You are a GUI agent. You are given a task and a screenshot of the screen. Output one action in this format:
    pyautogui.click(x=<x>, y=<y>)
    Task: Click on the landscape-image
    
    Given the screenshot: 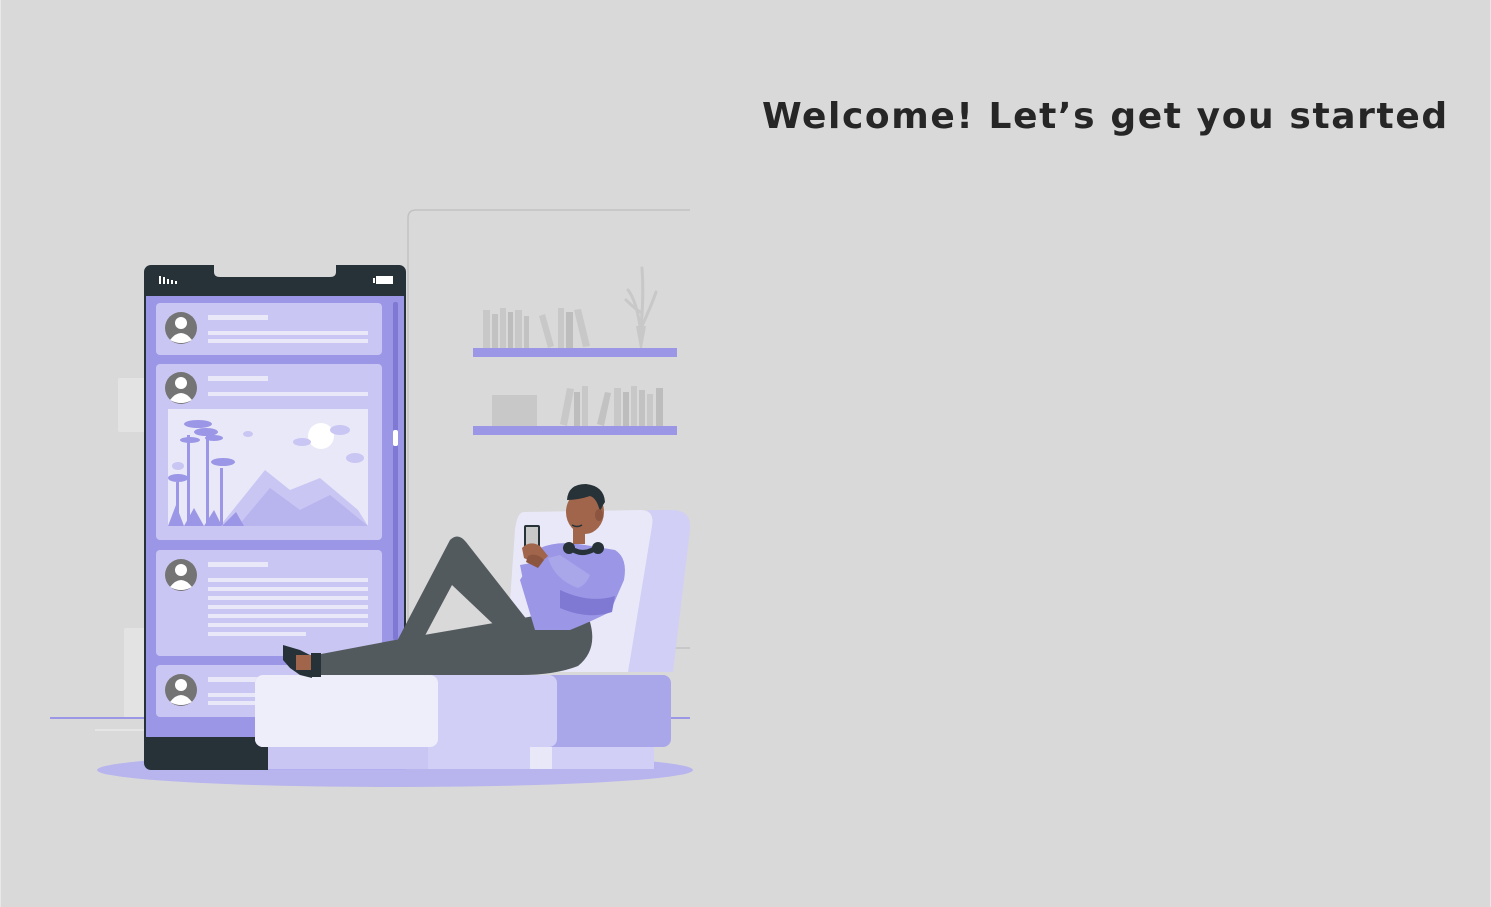 What is the action you would take?
    pyautogui.click(x=268, y=467)
    